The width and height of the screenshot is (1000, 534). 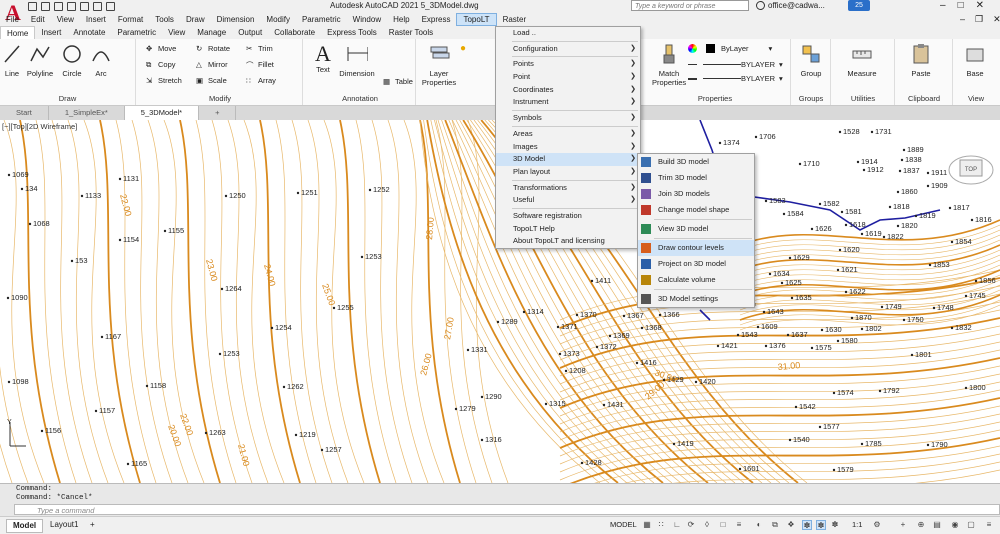 What do you see at coordinates (294, 32) in the screenshot?
I see `ribbon-tab-collaborate: Collaborate` at bounding box center [294, 32].